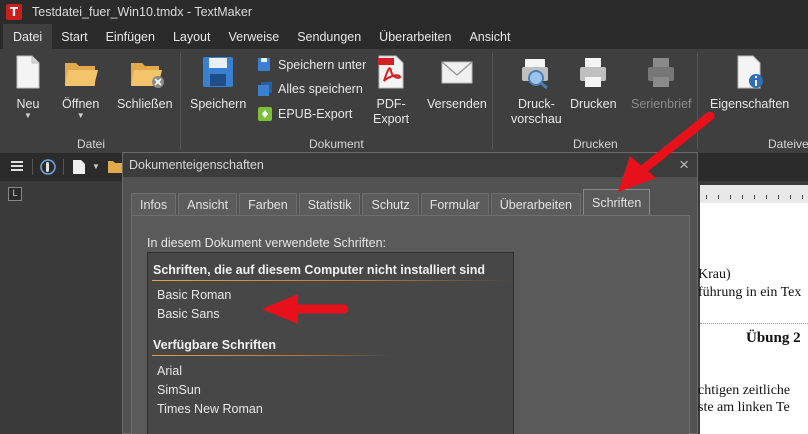  Describe the element at coordinates (80, 87) in the screenshot. I see `open-button: Öffnen ▼` at that location.